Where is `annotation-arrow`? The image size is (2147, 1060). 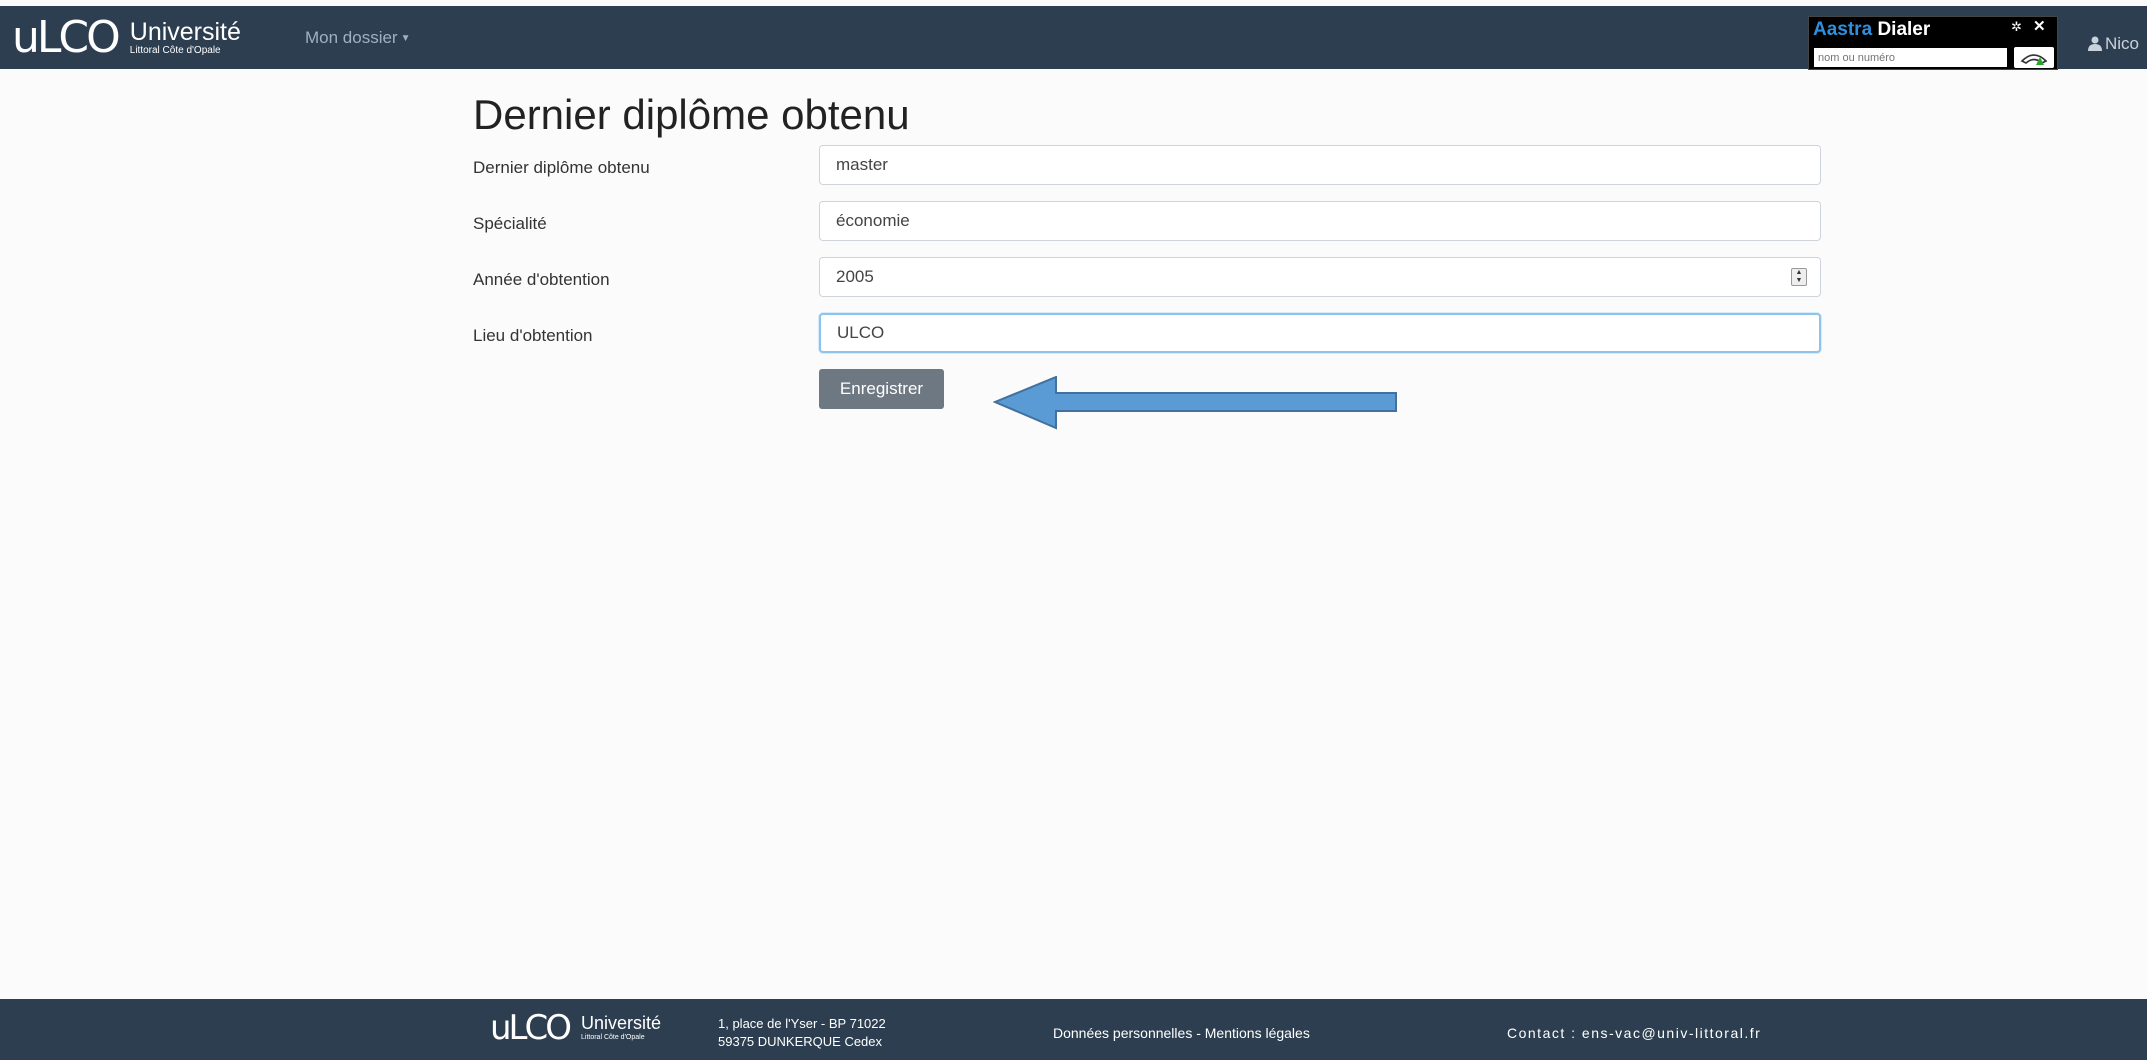
annotation-arrow is located at coordinates (1195, 403).